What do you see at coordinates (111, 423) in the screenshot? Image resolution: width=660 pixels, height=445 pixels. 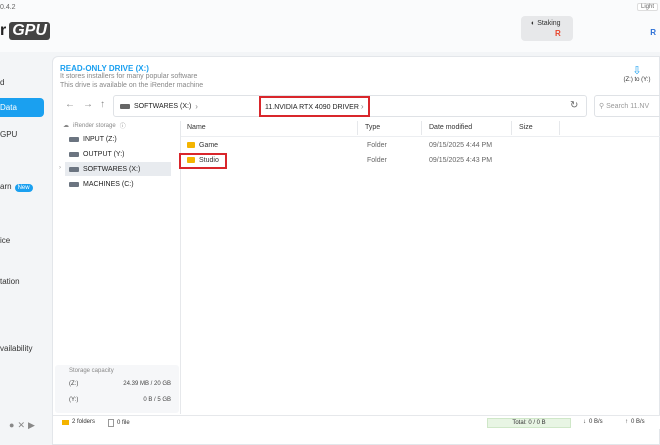 I see `file-icon` at bounding box center [111, 423].